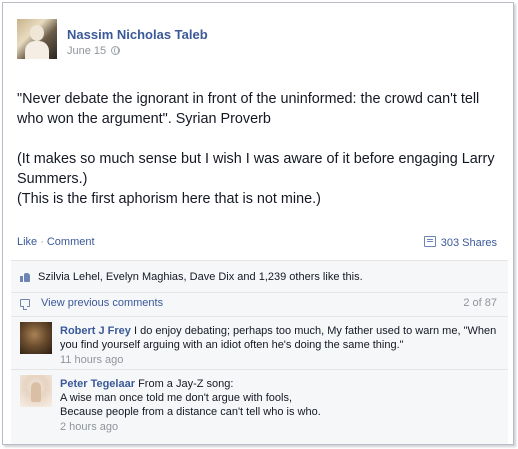  What do you see at coordinates (37, 50) in the screenshot?
I see `avatar-body` at bounding box center [37, 50].